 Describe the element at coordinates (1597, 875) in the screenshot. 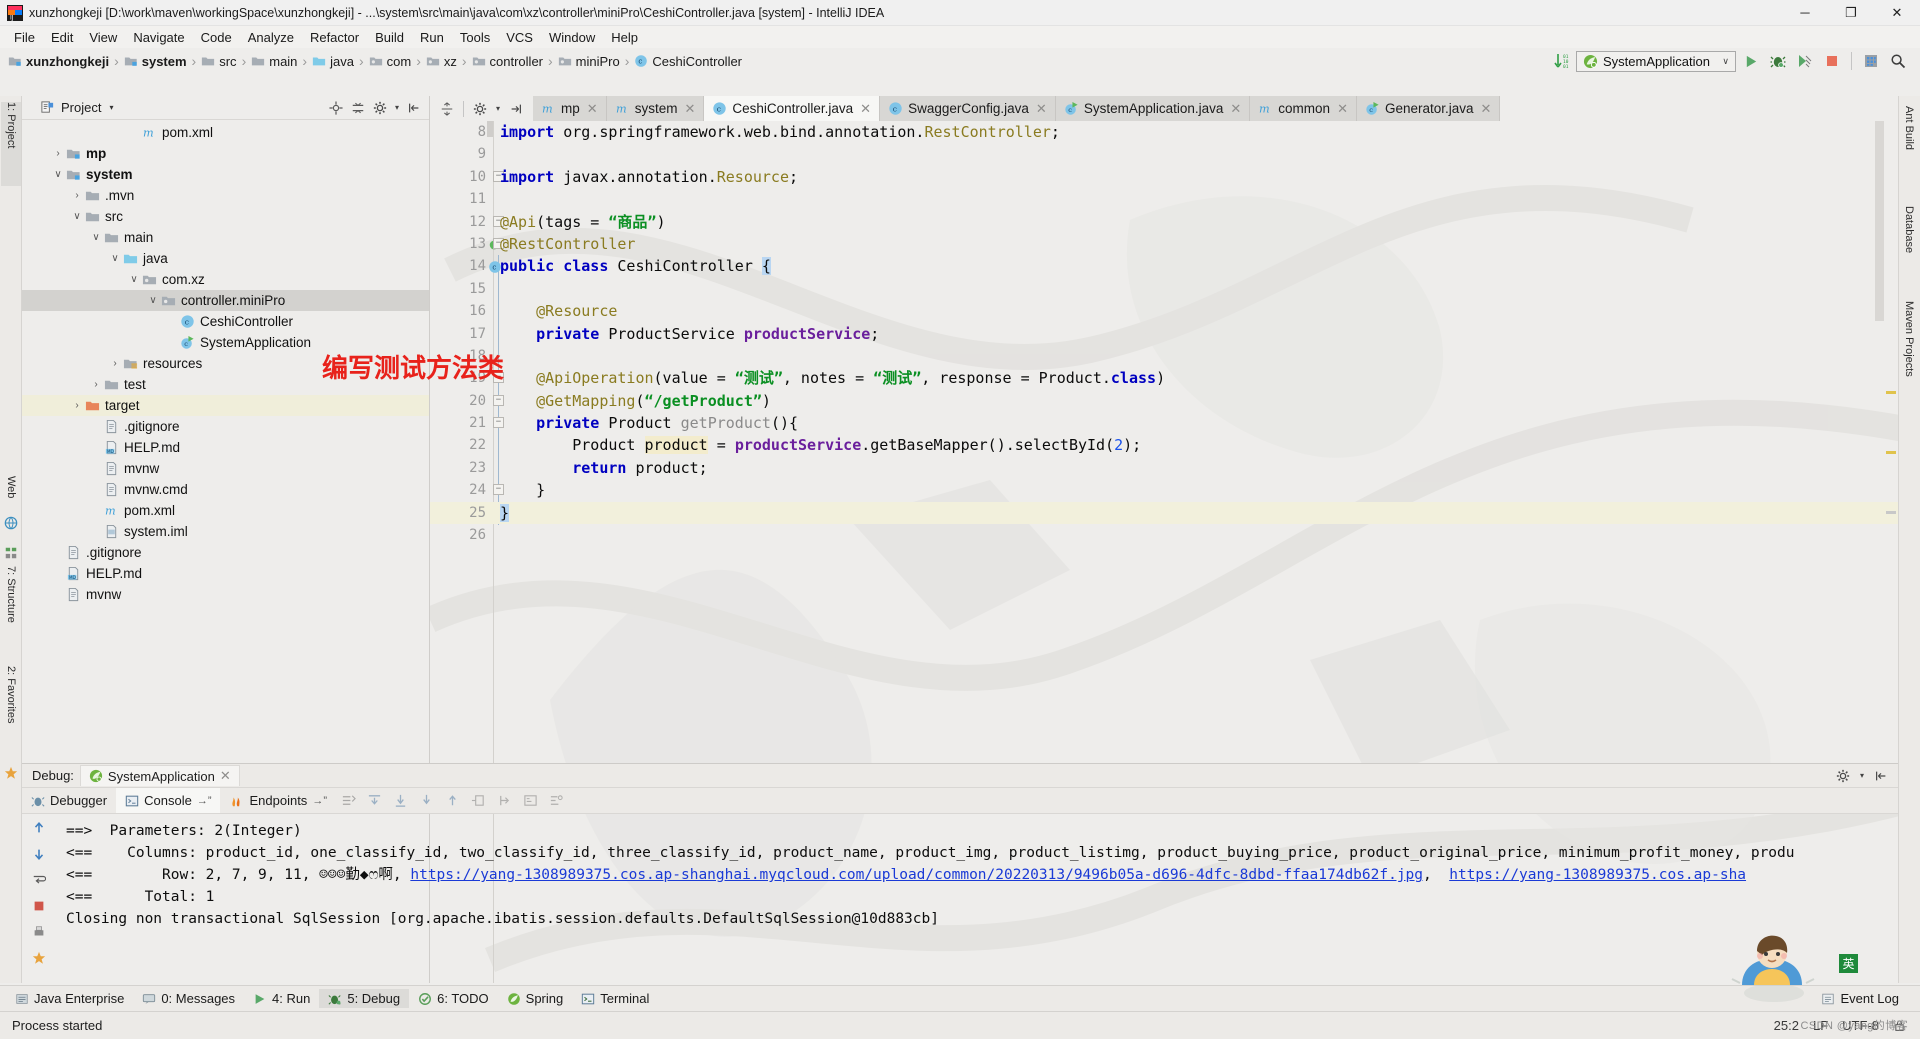

I see `console-link-1: https://yang-1308989375.cos.ap-sha` at that location.